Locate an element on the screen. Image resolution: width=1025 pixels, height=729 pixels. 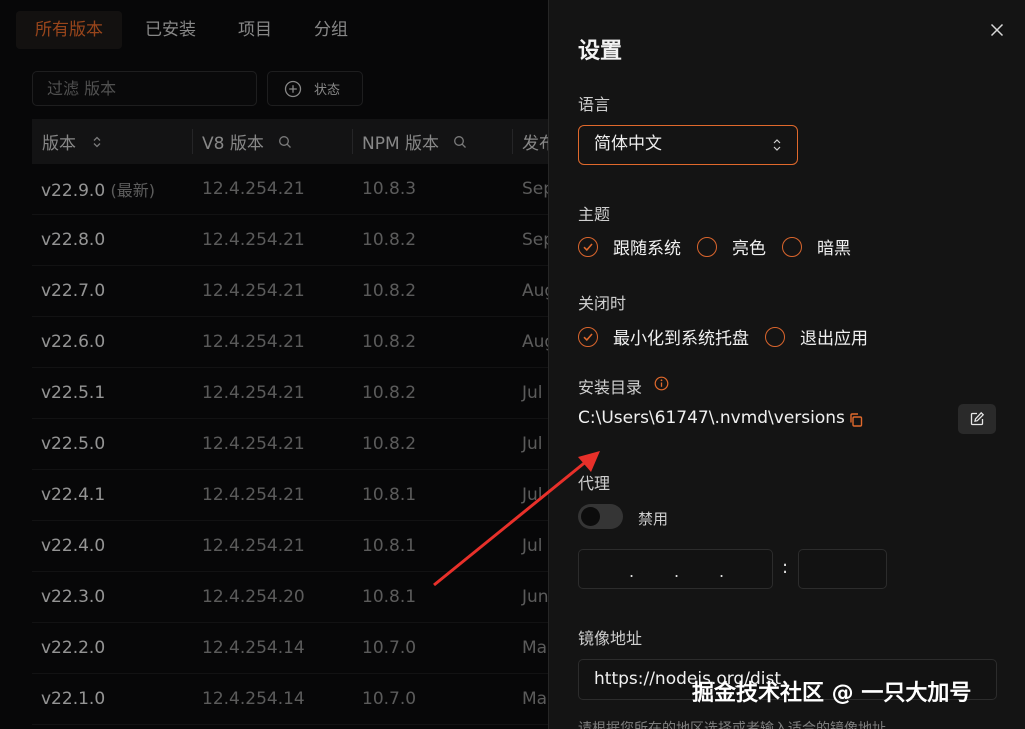
cell-v8-version: 12.4.254.14 is located at coordinates (253, 699).